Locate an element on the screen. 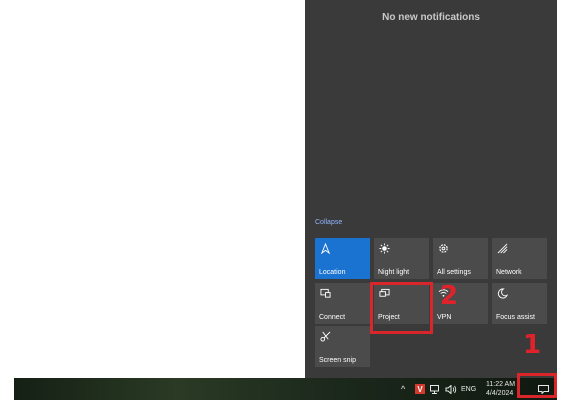  tile-label: VPN is located at coordinates (444, 317).